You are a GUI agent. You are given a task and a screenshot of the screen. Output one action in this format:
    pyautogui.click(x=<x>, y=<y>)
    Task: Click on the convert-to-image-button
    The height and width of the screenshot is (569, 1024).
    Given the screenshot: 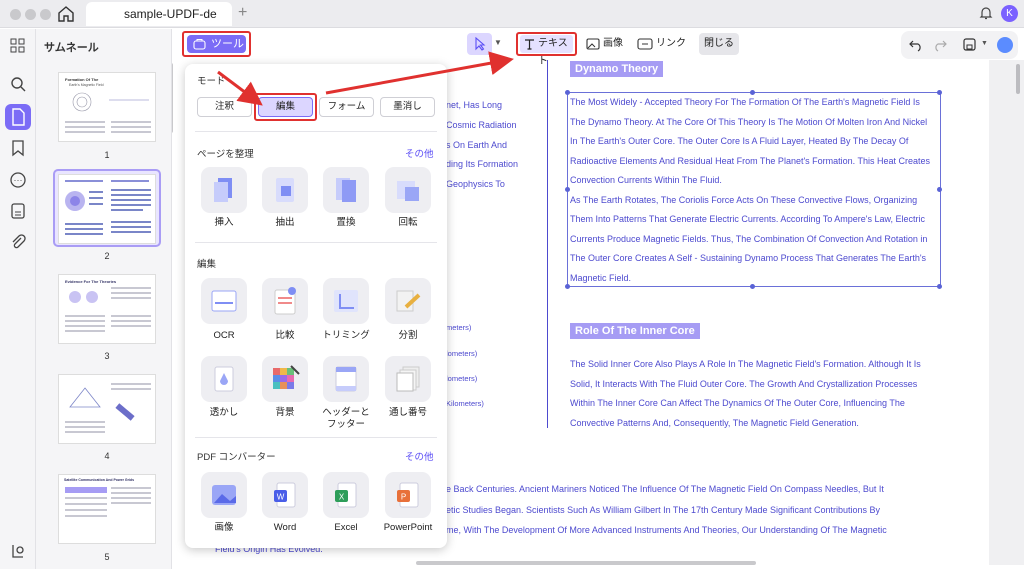 What is the action you would take?
    pyautogui.click(x=224, y=495)
    